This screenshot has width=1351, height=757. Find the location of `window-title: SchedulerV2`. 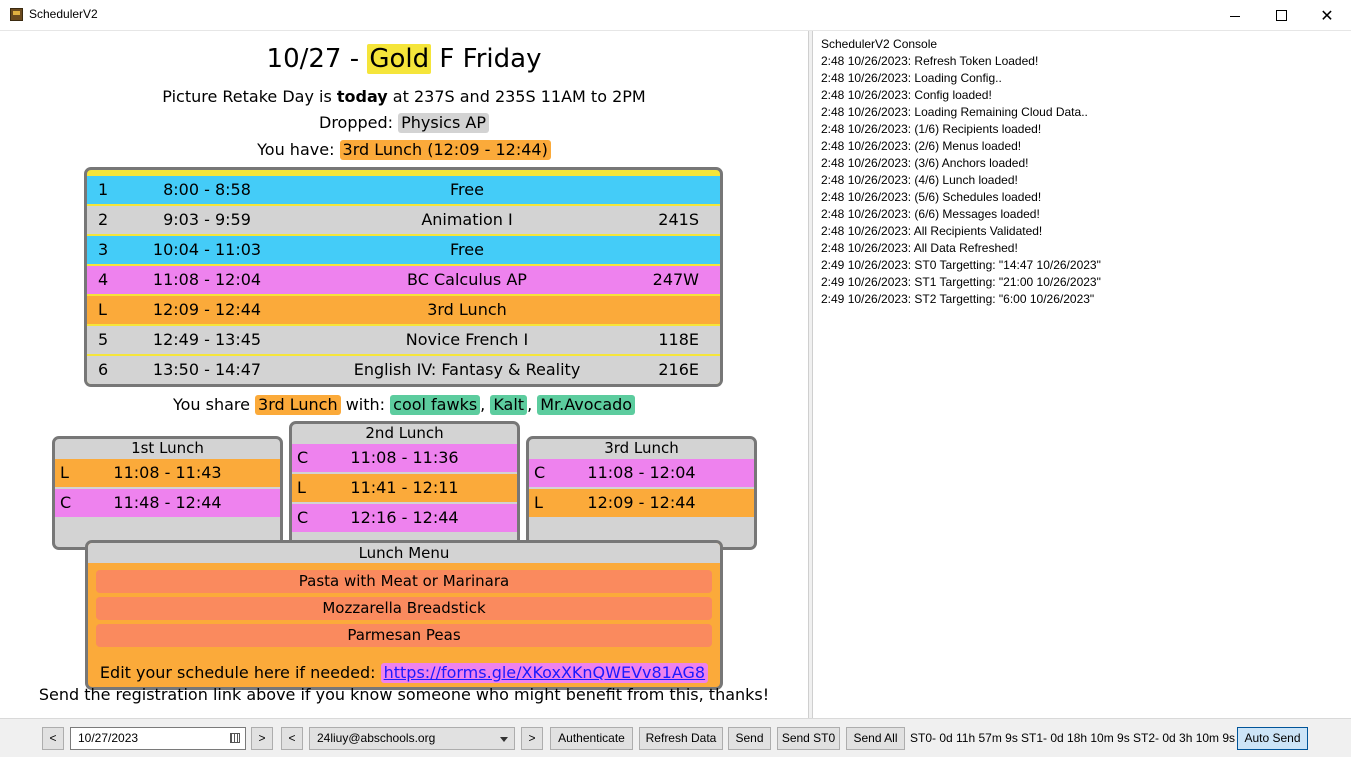

window-title: SchedulerV2 is located at coordinates (63, 14).